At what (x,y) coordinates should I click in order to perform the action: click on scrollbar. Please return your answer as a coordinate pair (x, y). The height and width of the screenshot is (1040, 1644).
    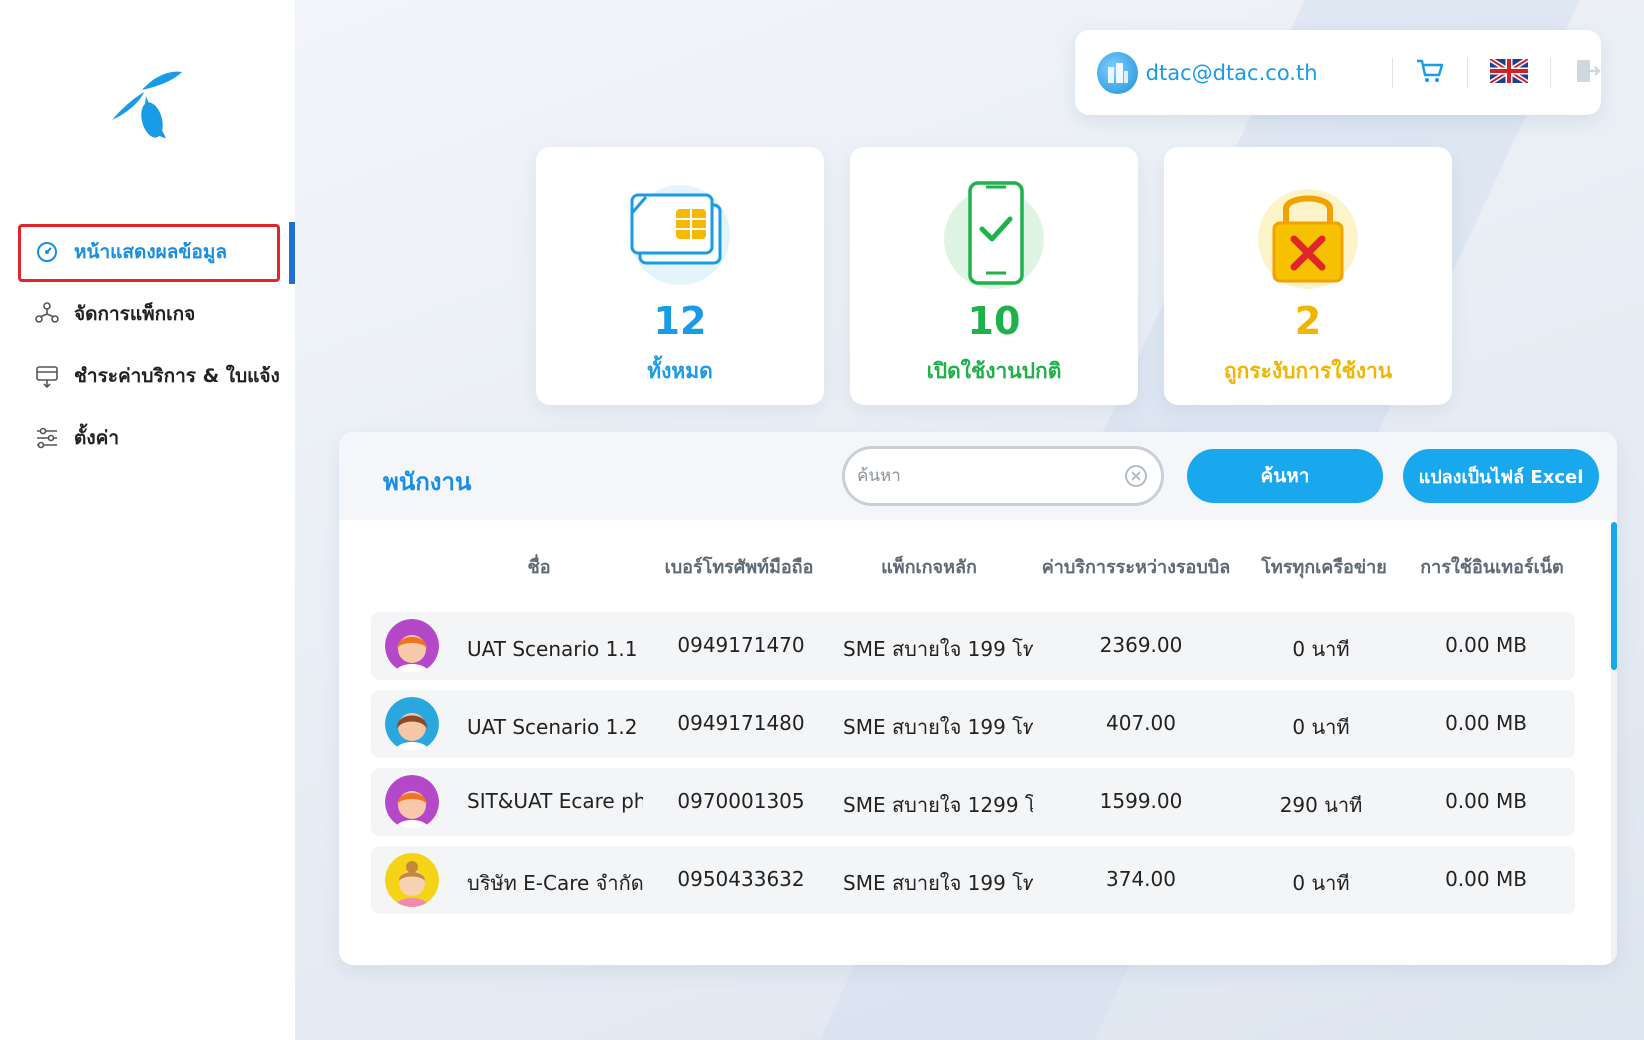
    Looking at the image, I should click on (1614, 742).